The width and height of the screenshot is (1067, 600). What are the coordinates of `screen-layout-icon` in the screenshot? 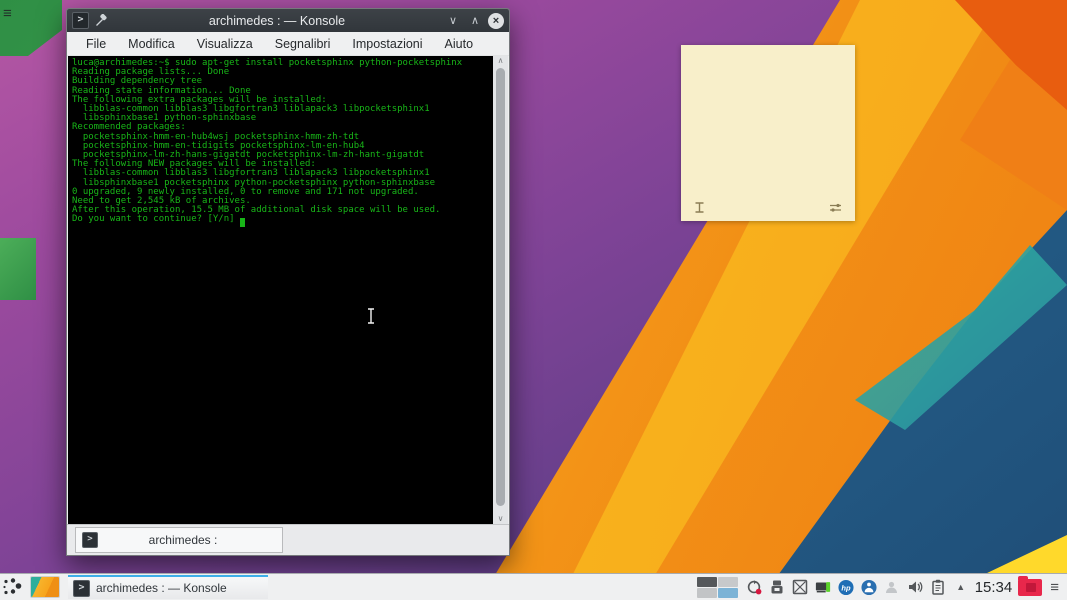 It's located at (800, 587).